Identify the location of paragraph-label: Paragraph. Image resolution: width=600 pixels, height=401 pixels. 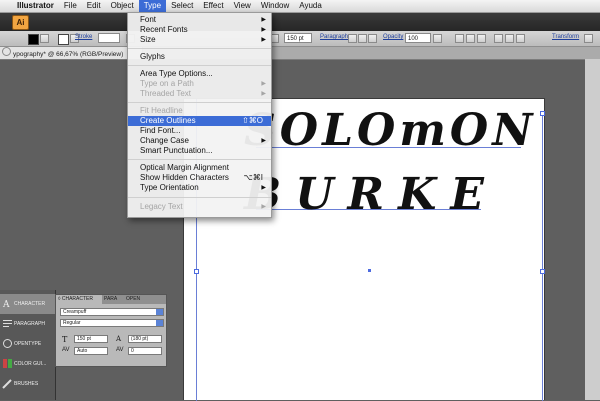
(334, 37).